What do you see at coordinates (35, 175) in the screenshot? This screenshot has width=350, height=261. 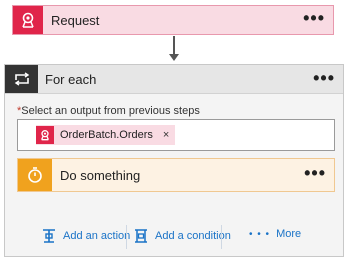 I see `timer-icon` at bounding box center [35, 175].